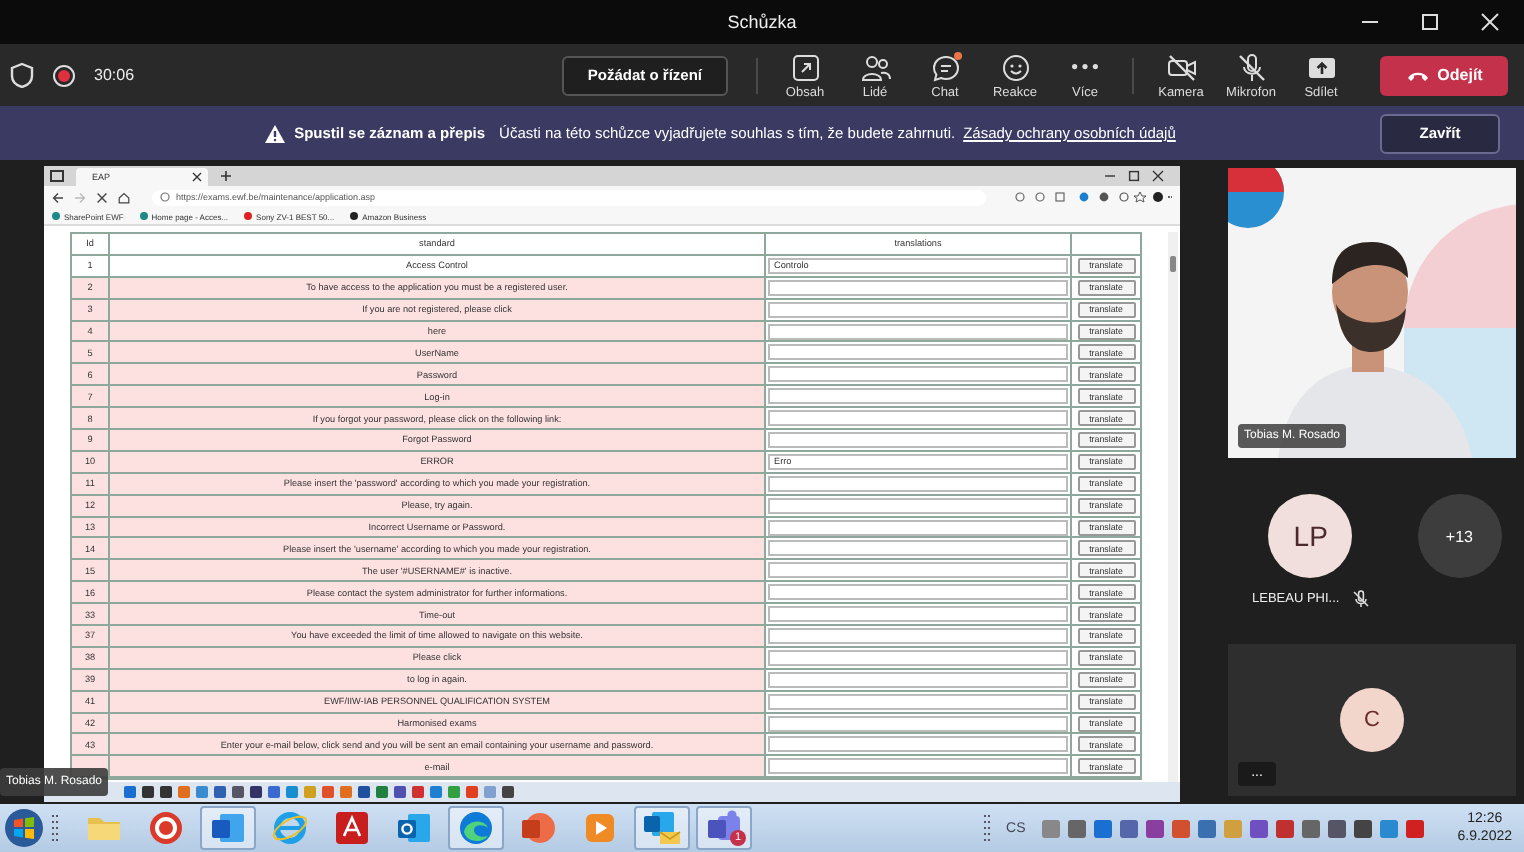  Describe the element at coordinates (1310, 536) in the screenshot. I see `avatar: LP` at that location.